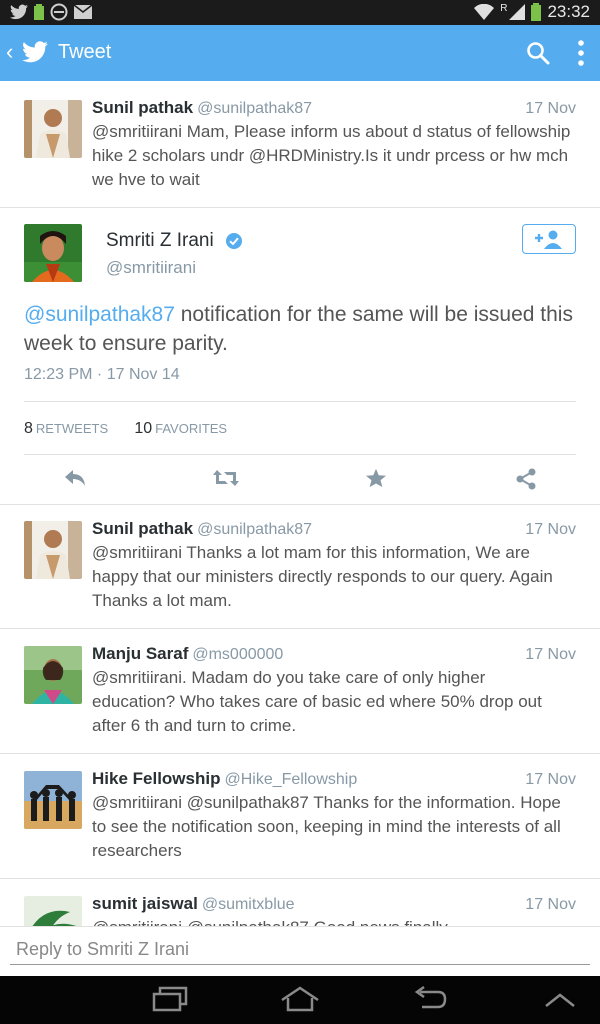 The image size is (600, 1024). What do you see at coordinates (538, 53) in the screenshot?
I see `search-icon` at bounding box center [538, 53].